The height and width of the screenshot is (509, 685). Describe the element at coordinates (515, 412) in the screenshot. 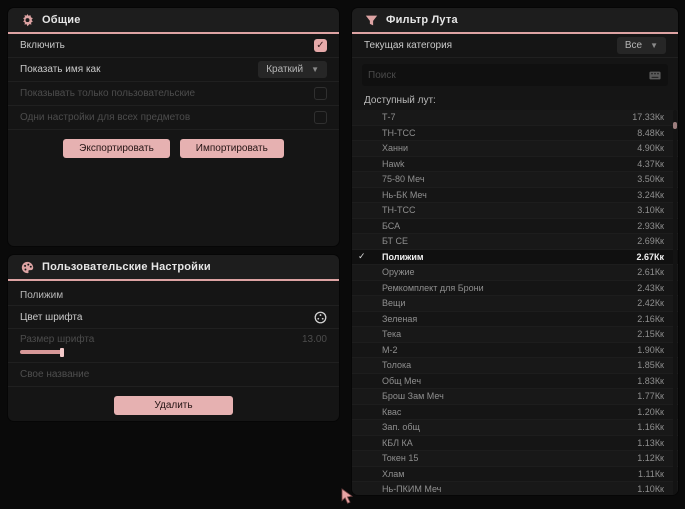

I see `loot-list-item: Квас 1.20Кк` at that location.